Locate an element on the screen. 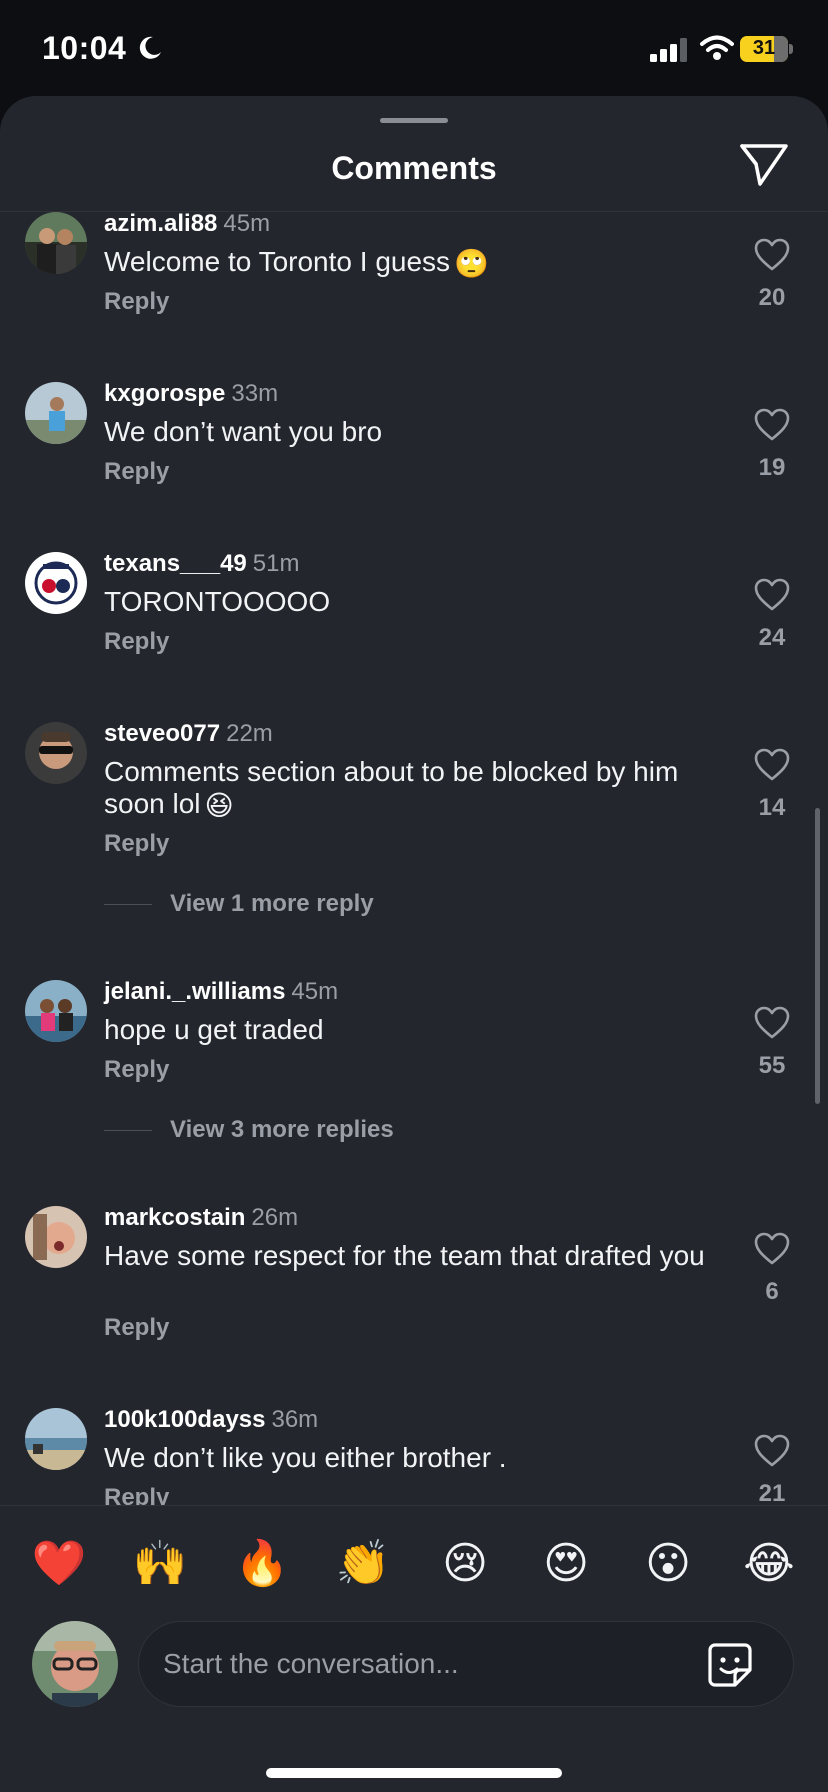 The image size is (828, 1792). eye-roll-emoji: 🙄 is located at coordinates (471, 263).